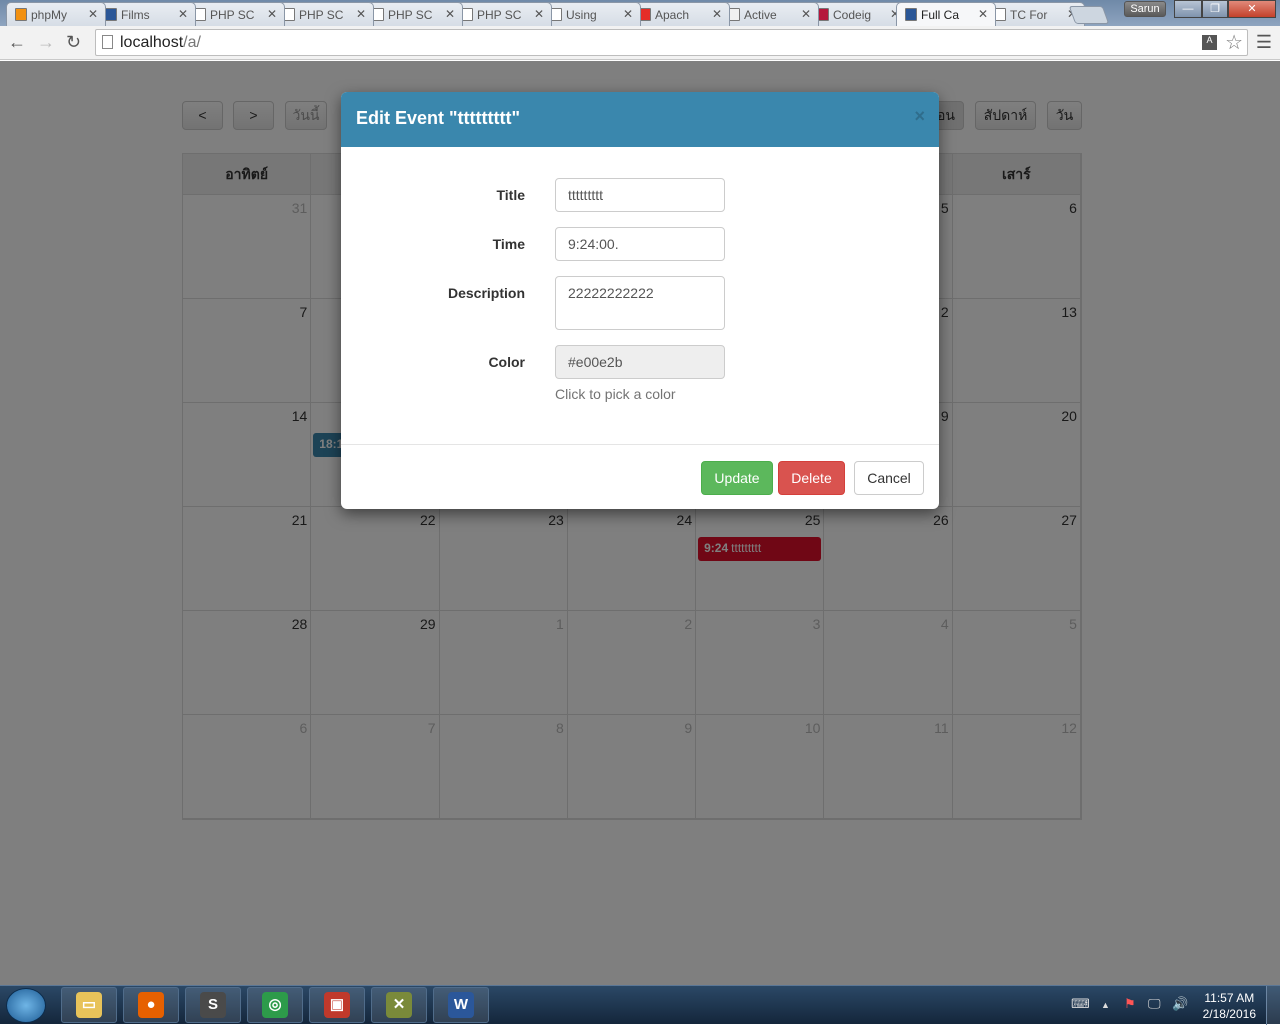 The width and height of the screenshot is (1280, 1025). What do you see at coordinates (135, 15) in the screenshot?
I see `tab-label: Films` at bounding box center [135, 15].